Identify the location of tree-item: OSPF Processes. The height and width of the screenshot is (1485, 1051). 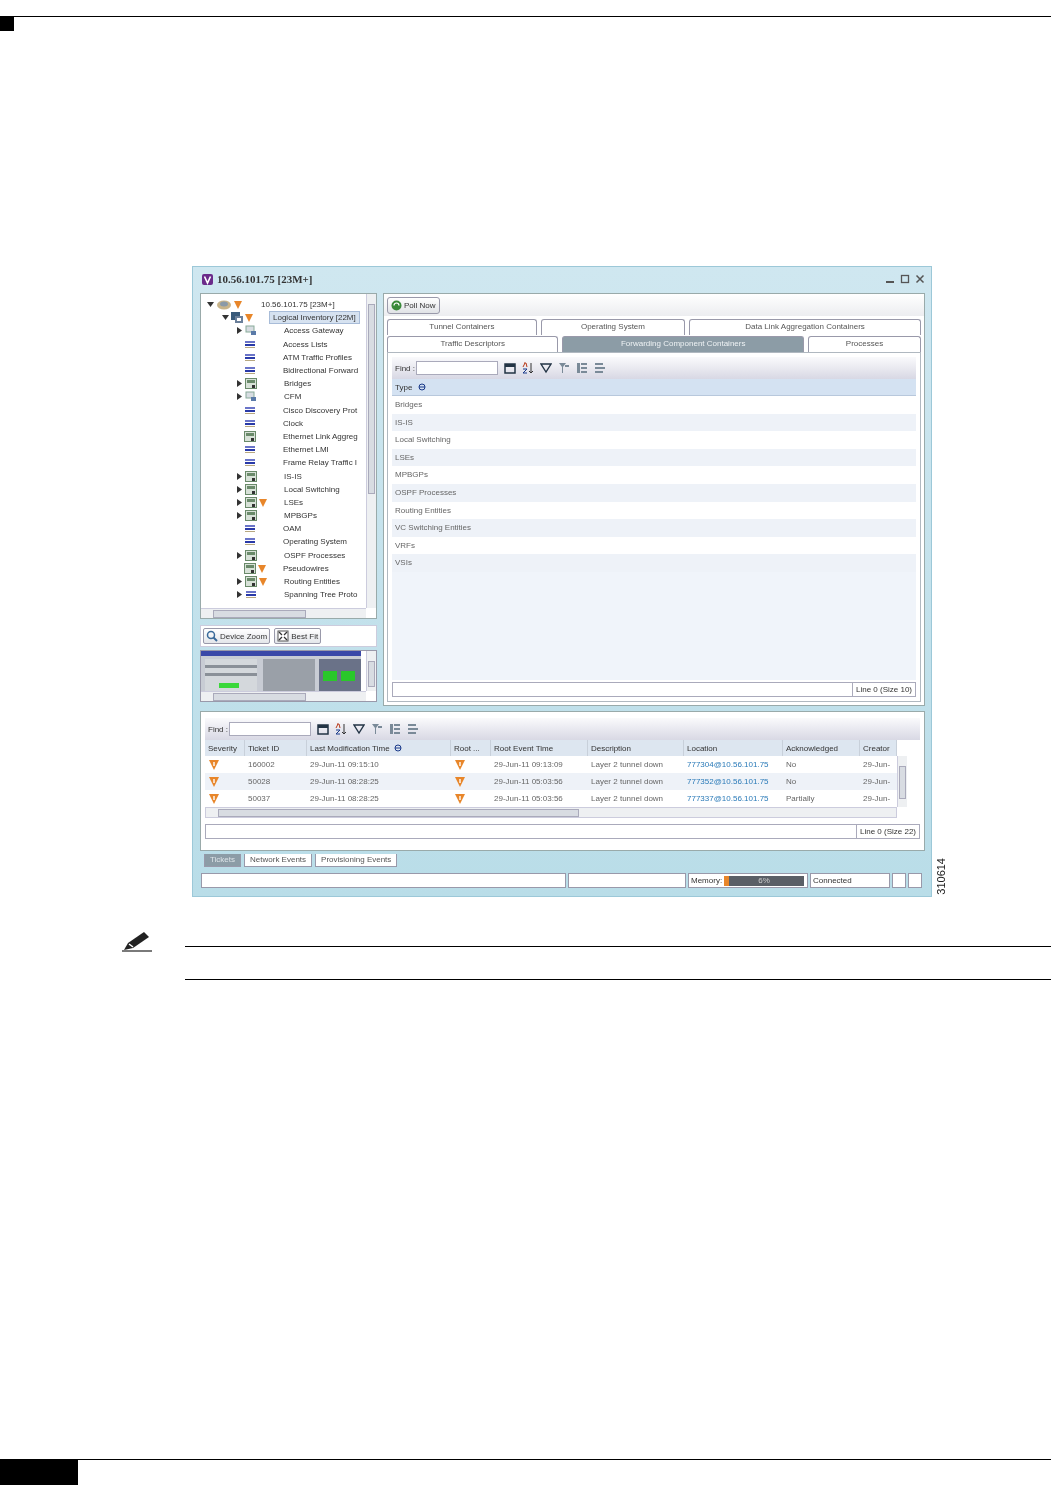
(315, 555).